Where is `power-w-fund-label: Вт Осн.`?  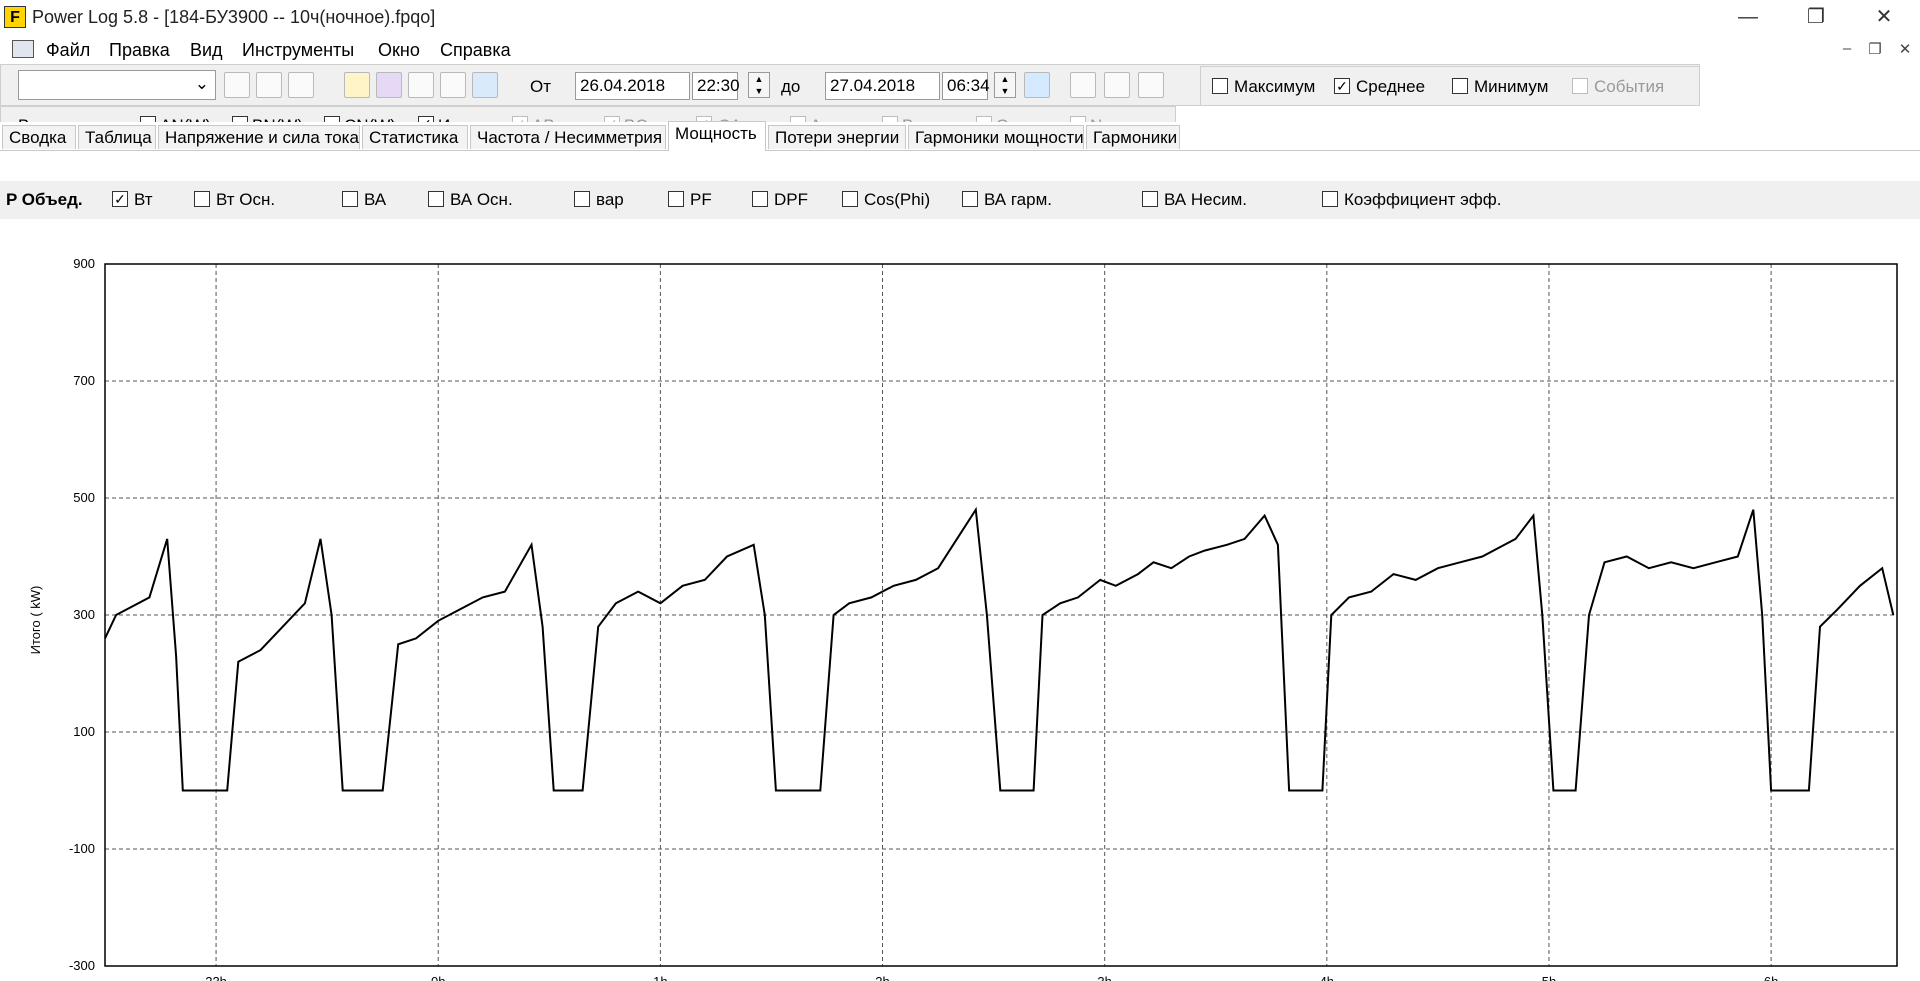 power-w-fund-label: Вт Осн. is located at coordinates (246, 199).